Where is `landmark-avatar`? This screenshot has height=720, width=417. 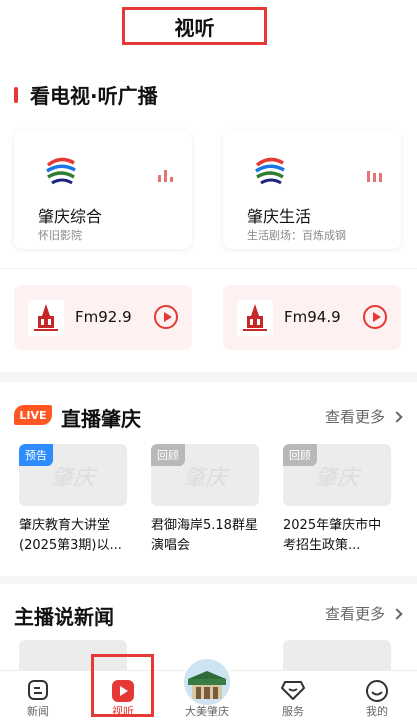
landmark-avatar is located at coordinates (207, 682).